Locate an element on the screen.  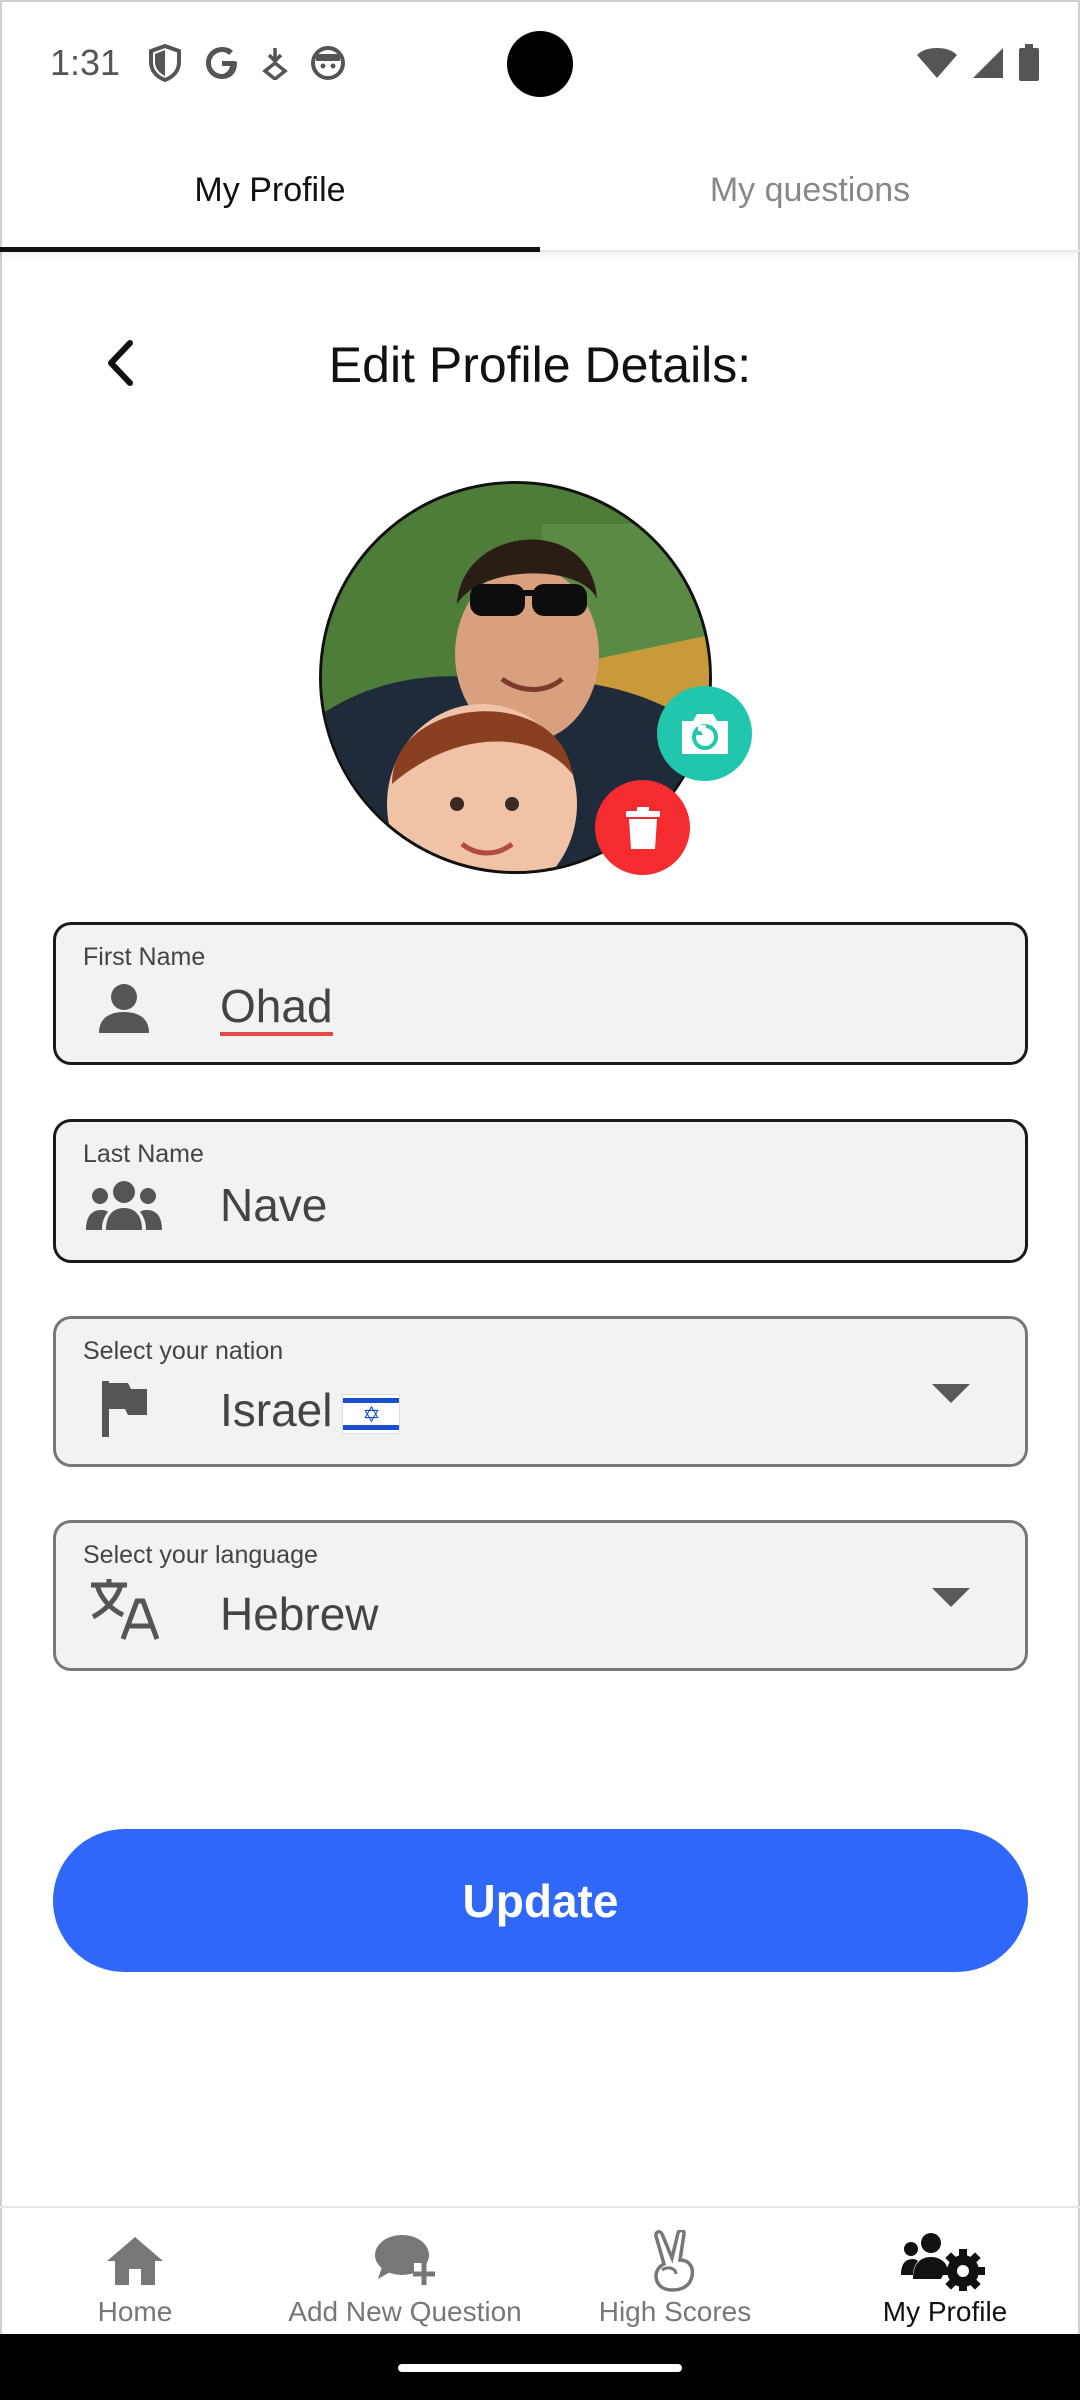
status-right-icons is located at coordinates (978, 65).